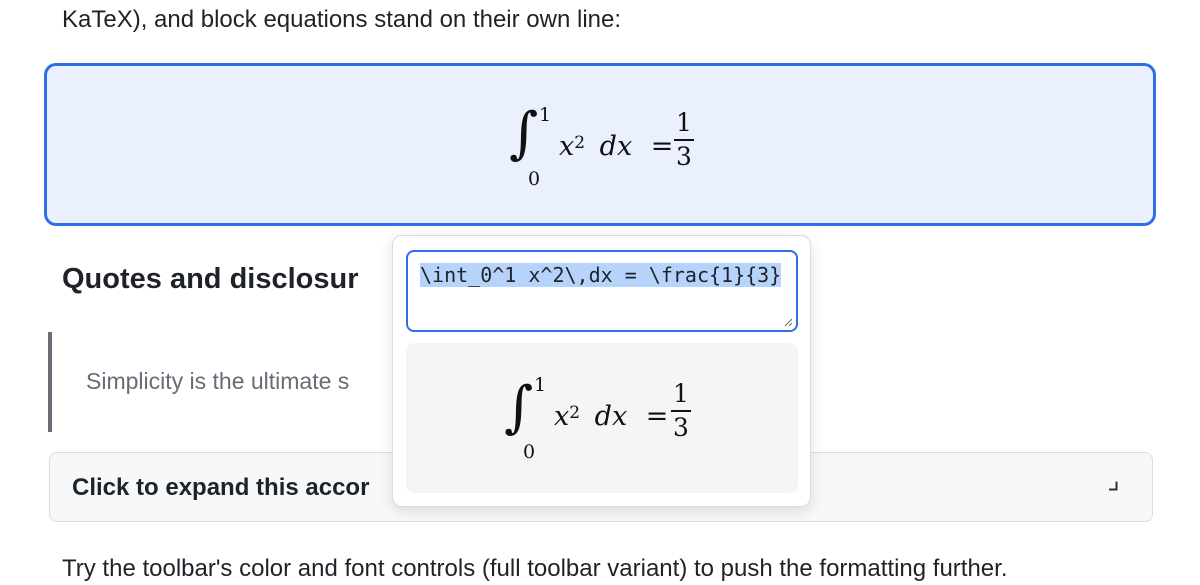 Image resolution: width=1200 pixels, height=585 pixels. Describe the element at coordinates (684, 122) in the screenshot. I see `fraction-numerator: 1` at that location.